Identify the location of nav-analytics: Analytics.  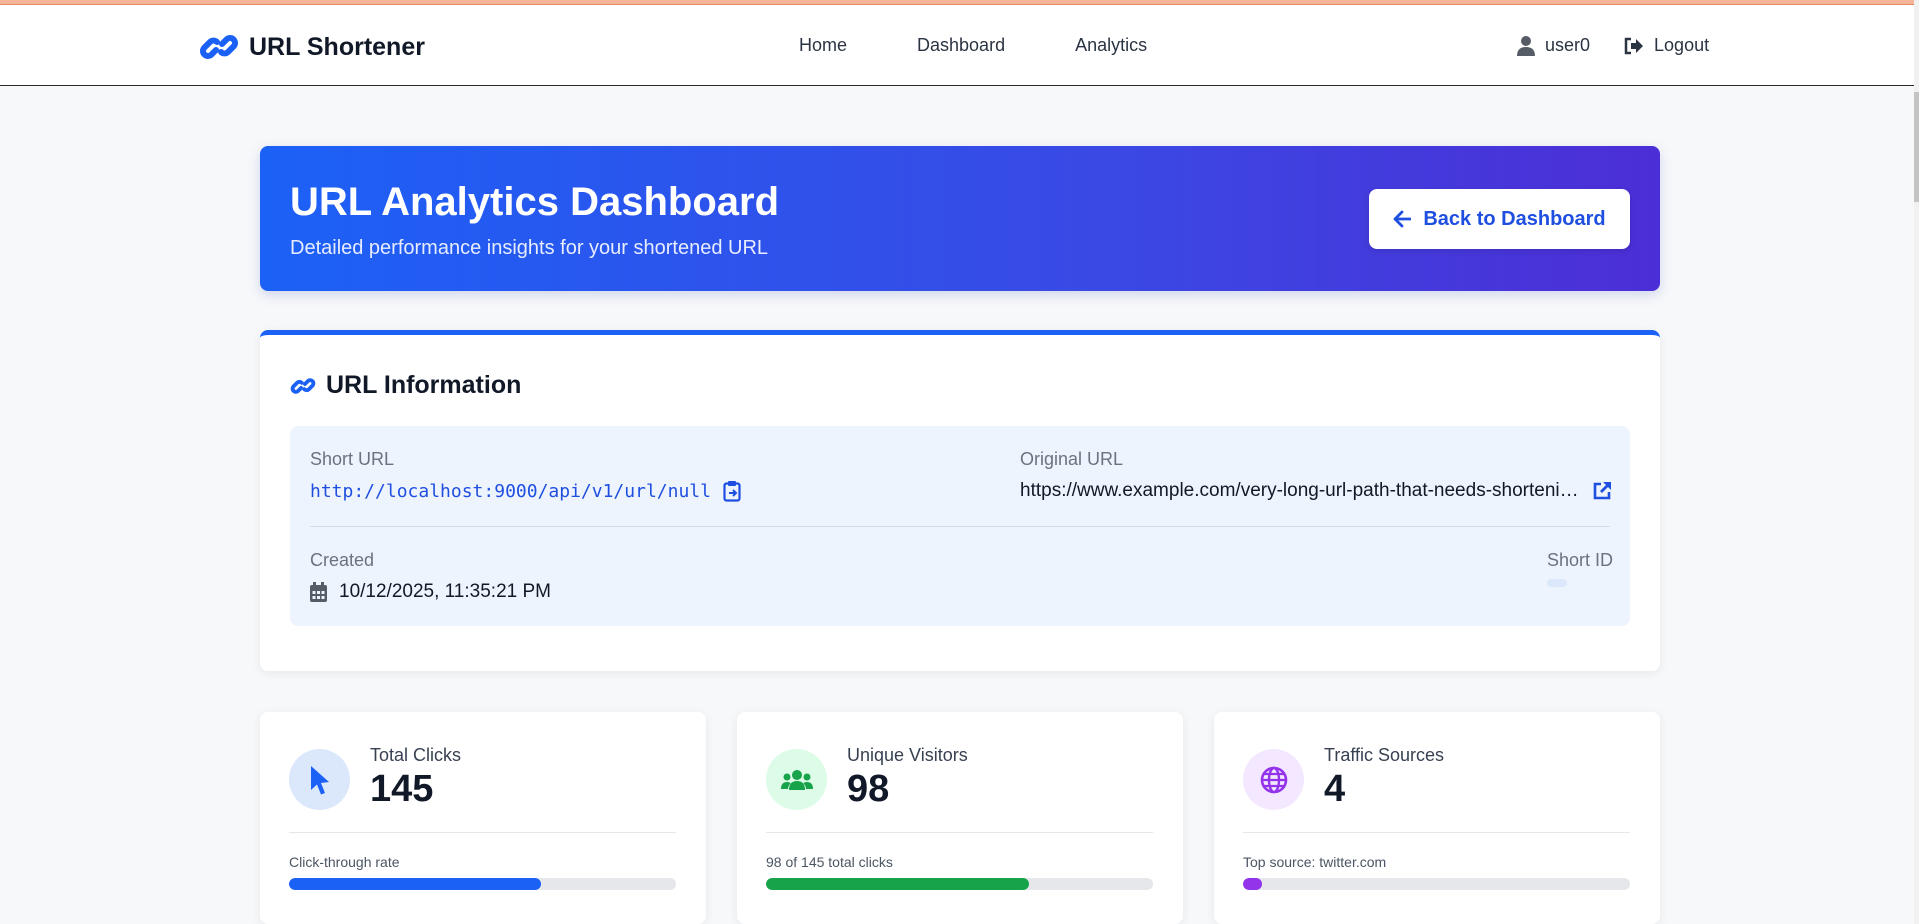
(1111, 45).